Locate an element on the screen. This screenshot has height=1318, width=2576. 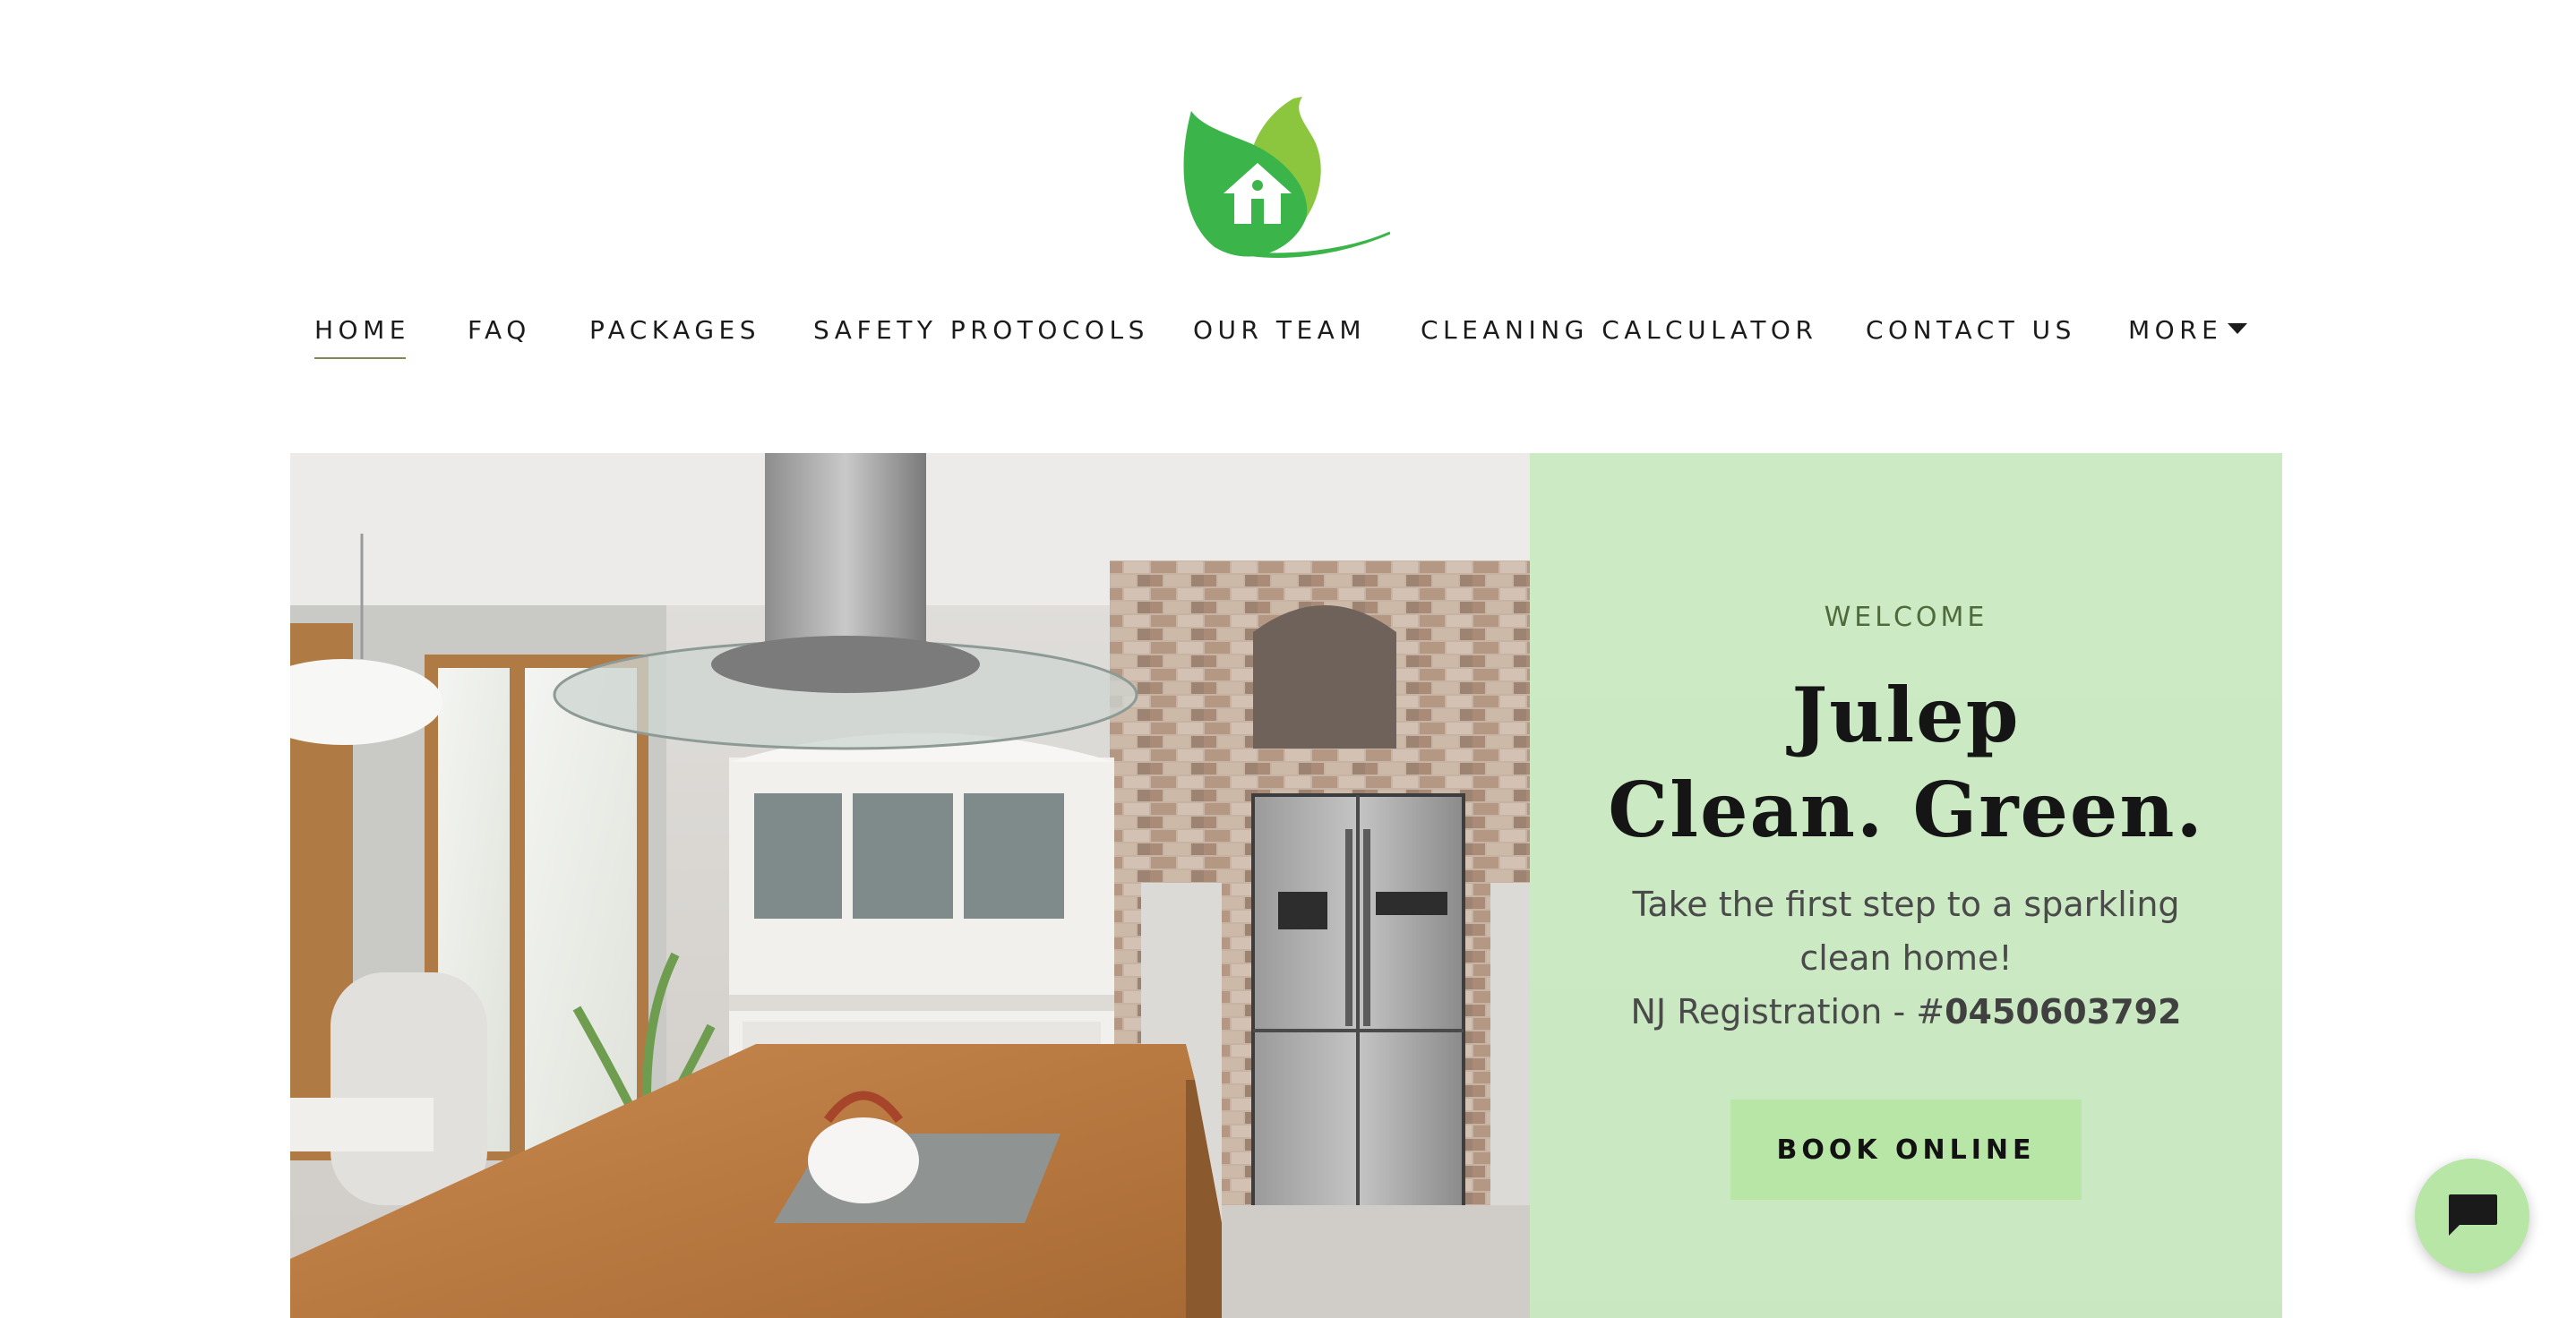
nav-item-cleaning-calculator: CLEANING CALCULATOR is located at coordinates (1619, 330).